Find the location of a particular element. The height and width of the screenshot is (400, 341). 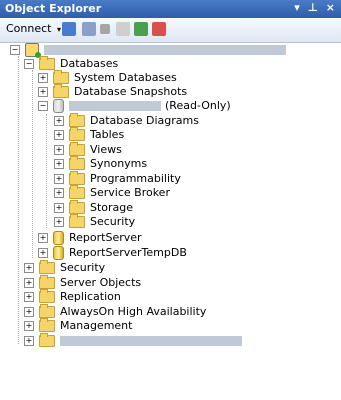

tree-node-management: + Management is located at coordinates (78, 325).